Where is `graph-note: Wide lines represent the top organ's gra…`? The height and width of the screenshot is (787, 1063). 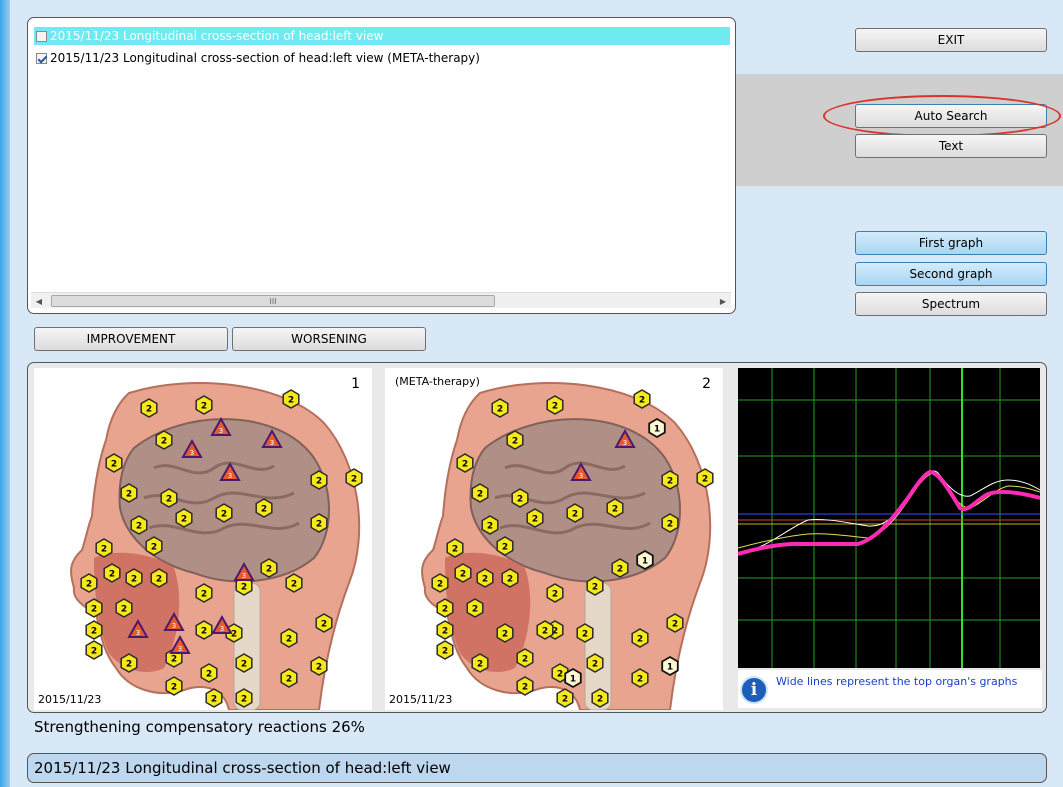
graph-note: Wide lines represent the top organ's gra… is located at coordinates (897, 681).